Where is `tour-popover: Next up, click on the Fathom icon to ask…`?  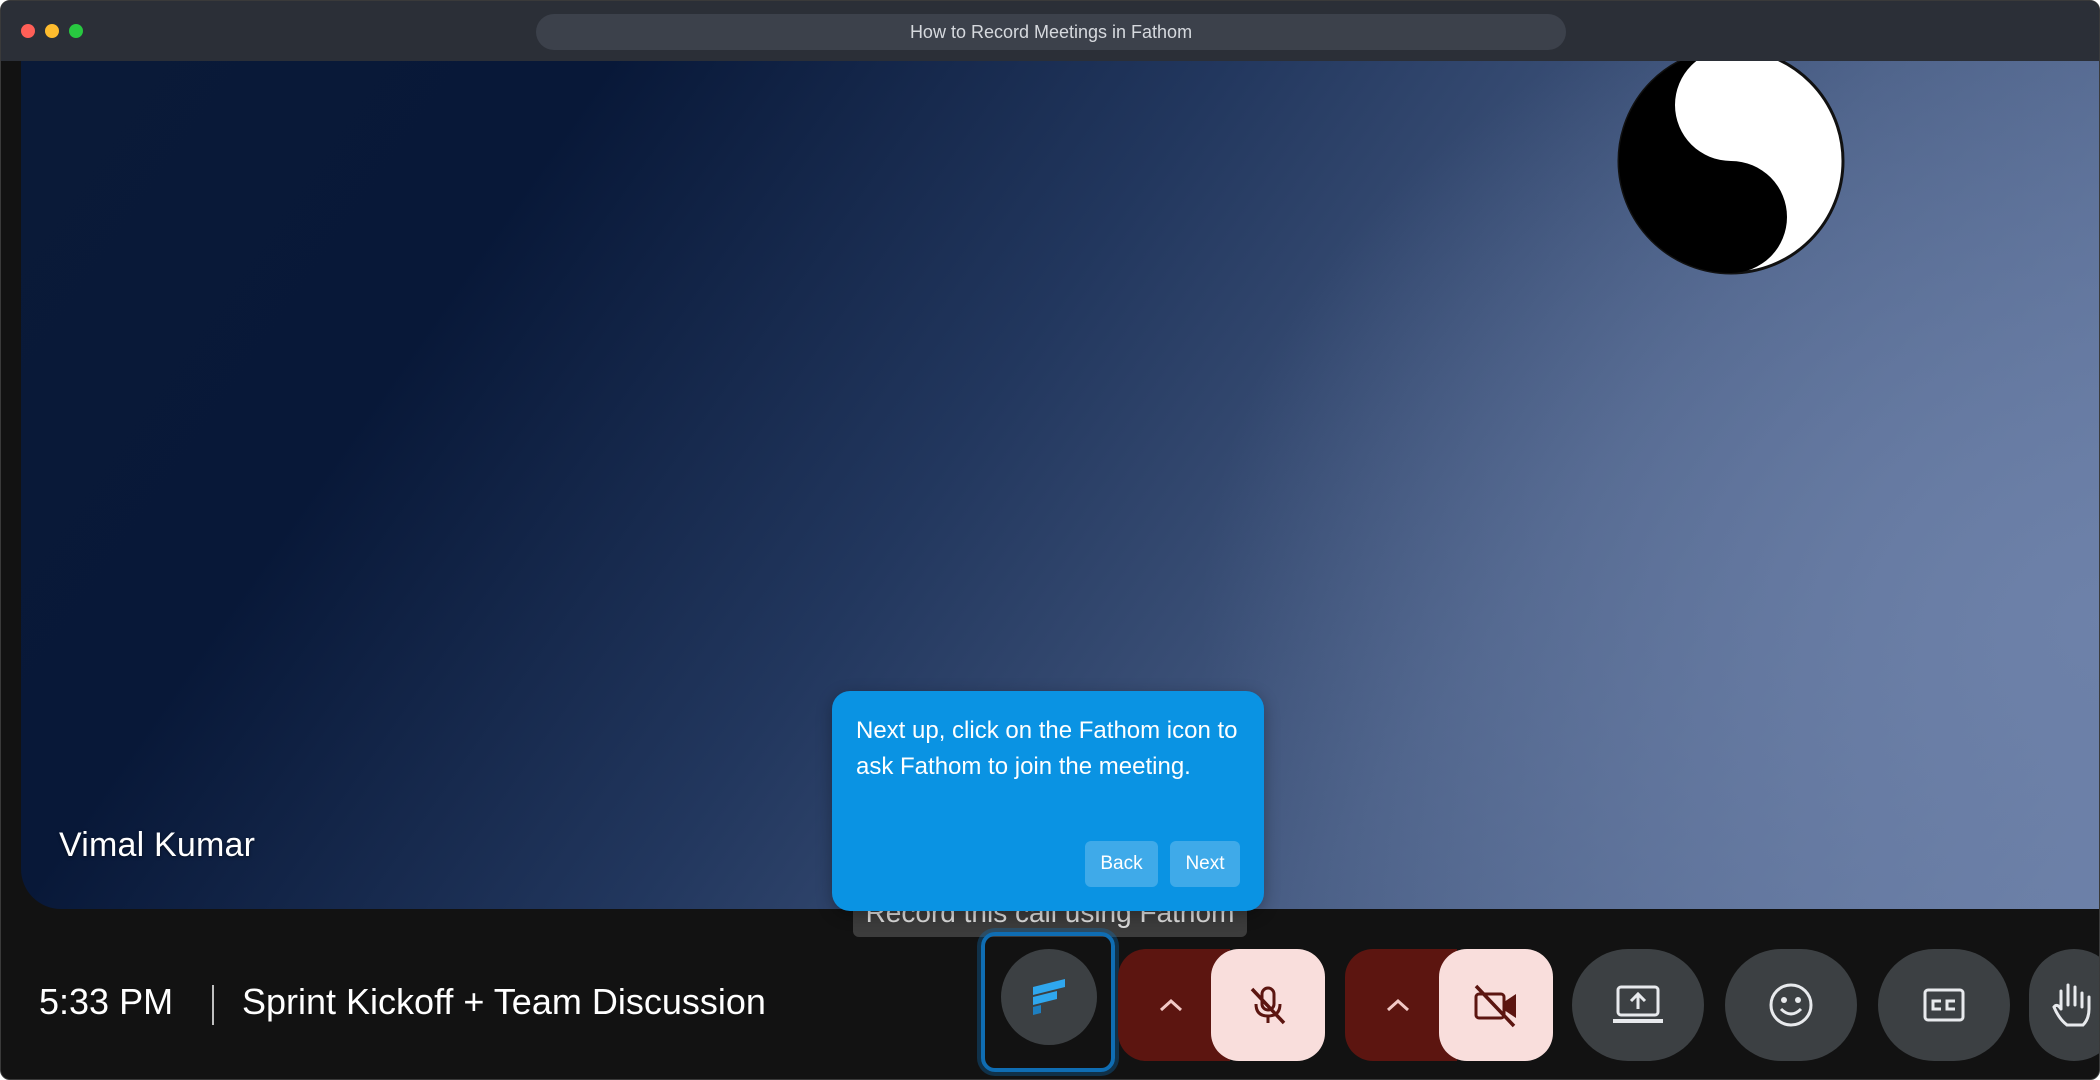 tour-popover: Next up, click on the Fathom icon to ask… is located at coordinates (1048, 801).